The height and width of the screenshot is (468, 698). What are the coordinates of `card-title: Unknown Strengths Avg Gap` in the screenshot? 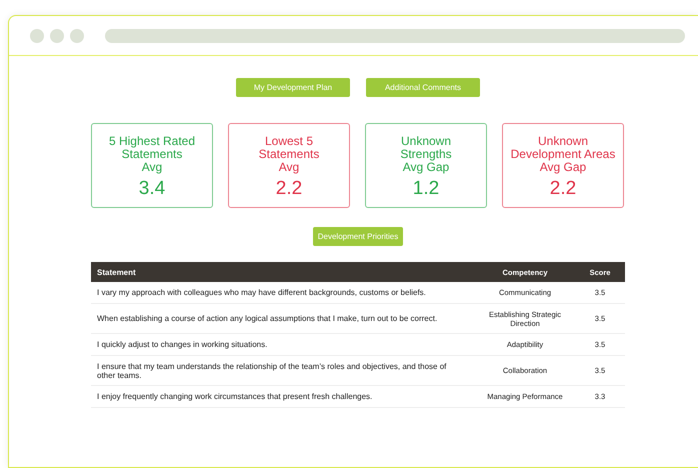 It's located at (426, 154).